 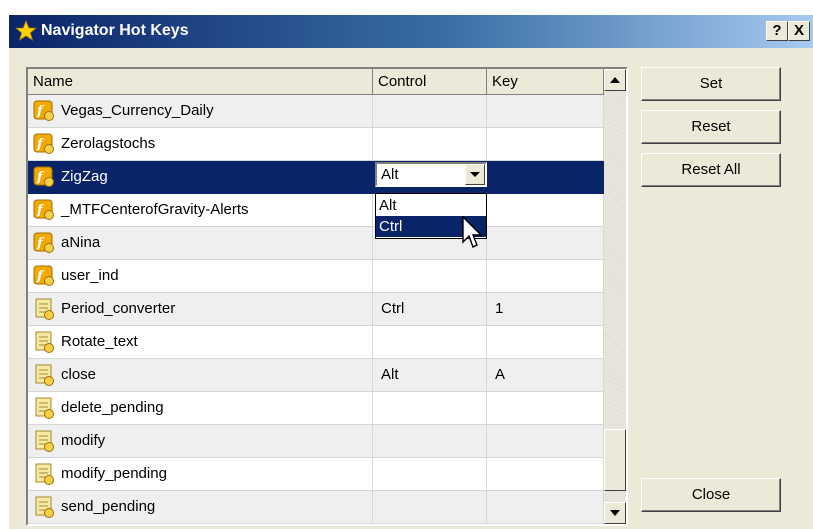 I want to click on chevron-down-icon, so click(x=475, y=174).